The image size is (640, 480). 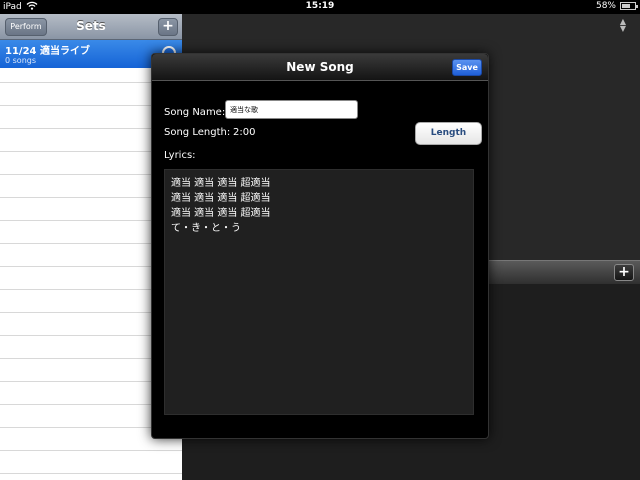 I want to click on sets-title: Sets, so click(x=91, y=26).